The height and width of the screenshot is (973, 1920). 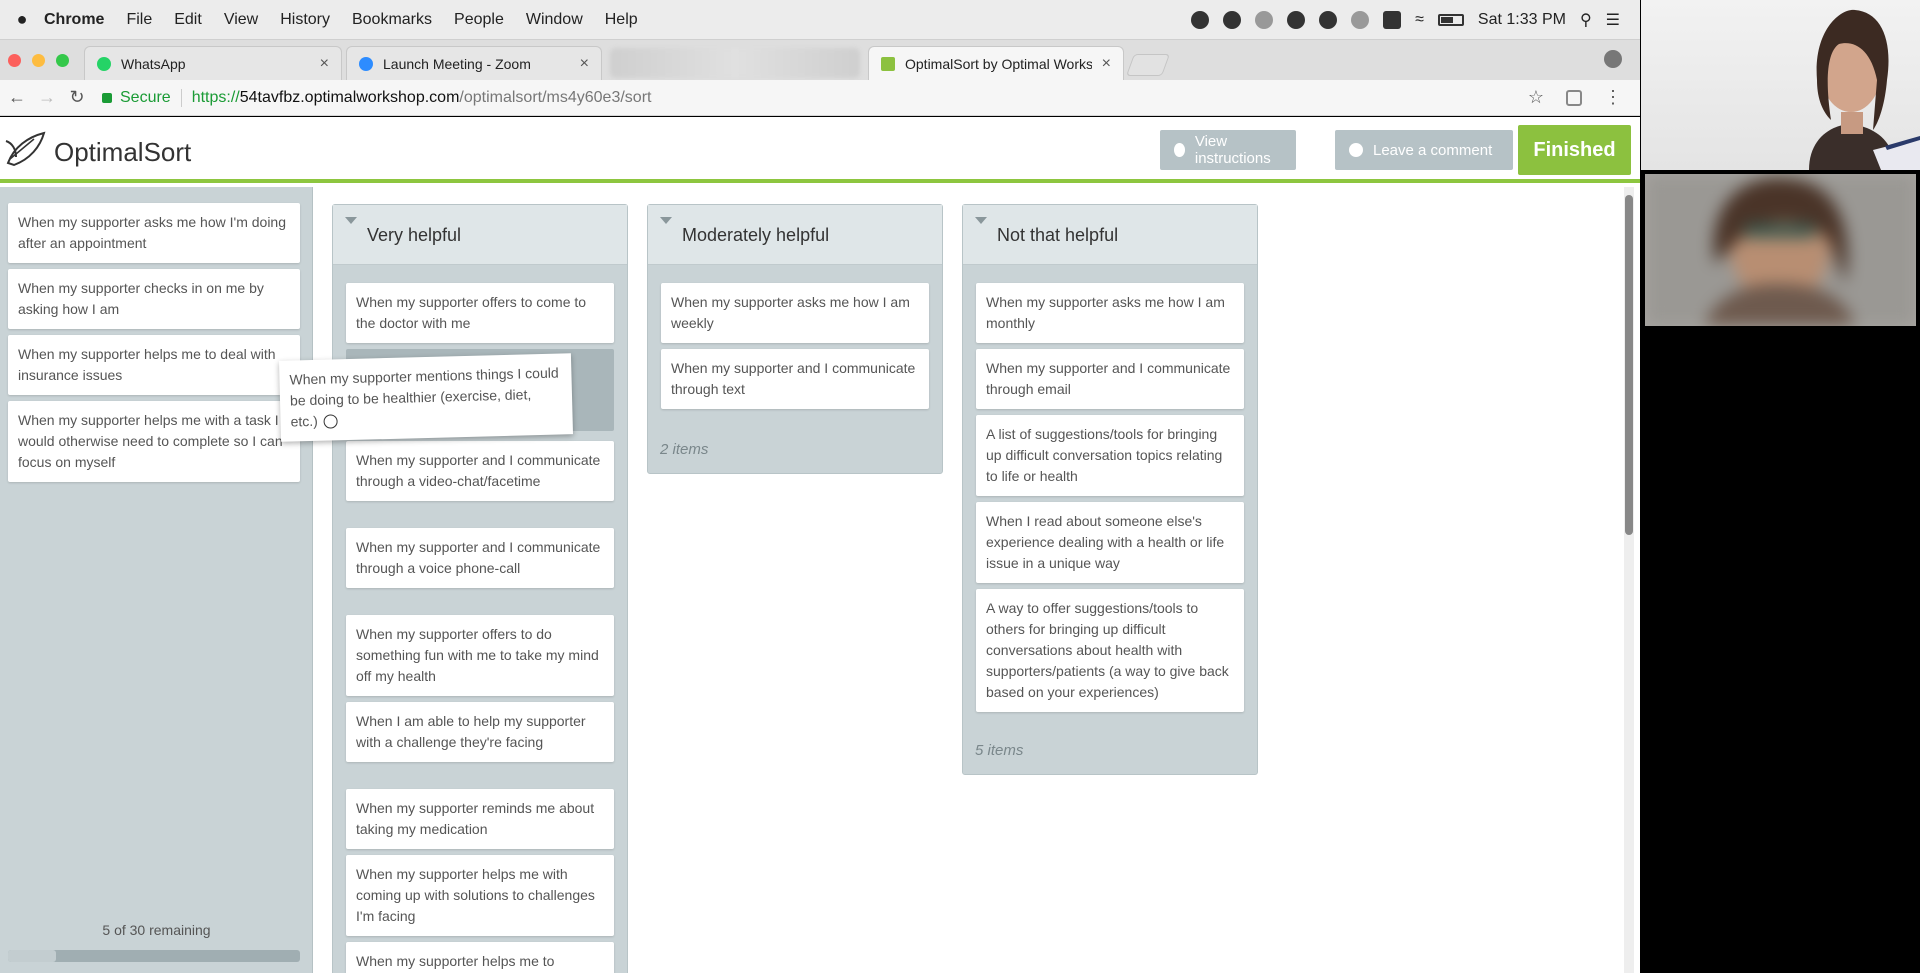 What do you see at coordinates (1392, 19) in the screenshot?
I see `extension-status-icon` at bounding box center [1392, 19].